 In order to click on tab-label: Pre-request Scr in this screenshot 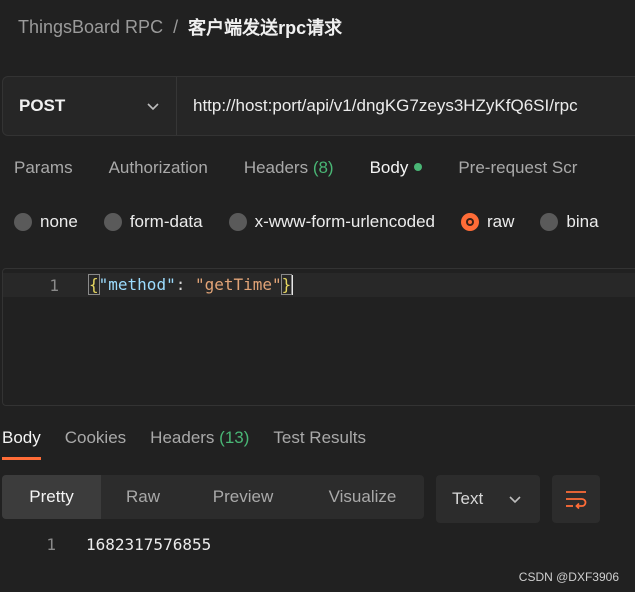, I will do `click(518, 167)`.